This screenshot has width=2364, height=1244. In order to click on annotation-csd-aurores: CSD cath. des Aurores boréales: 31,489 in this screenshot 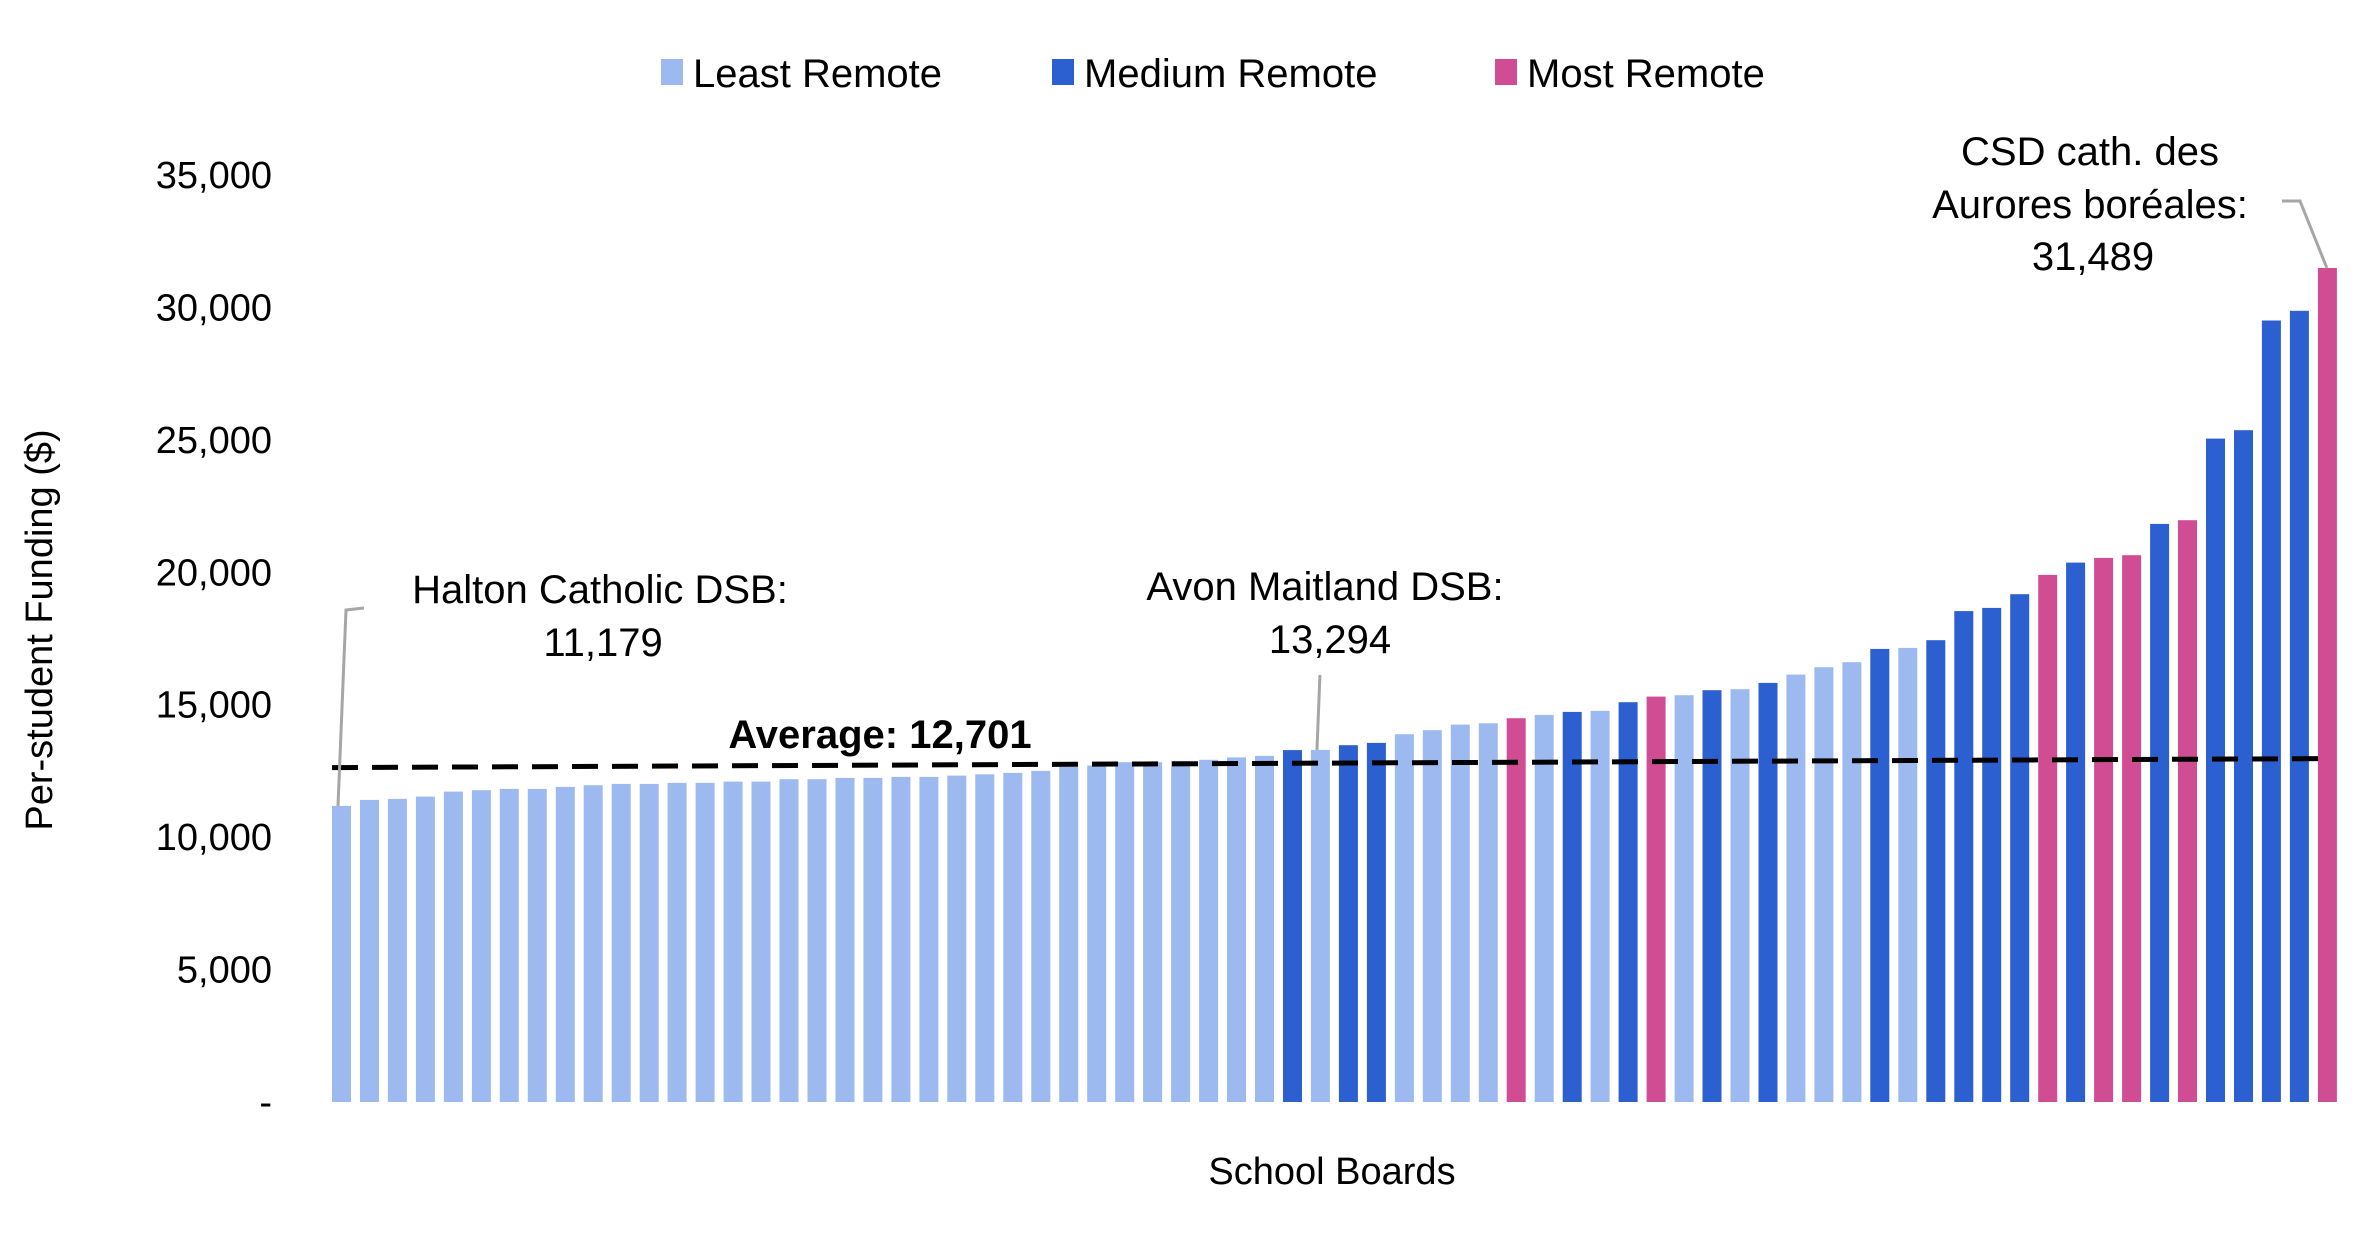, I will do `click(2130, 204)`.